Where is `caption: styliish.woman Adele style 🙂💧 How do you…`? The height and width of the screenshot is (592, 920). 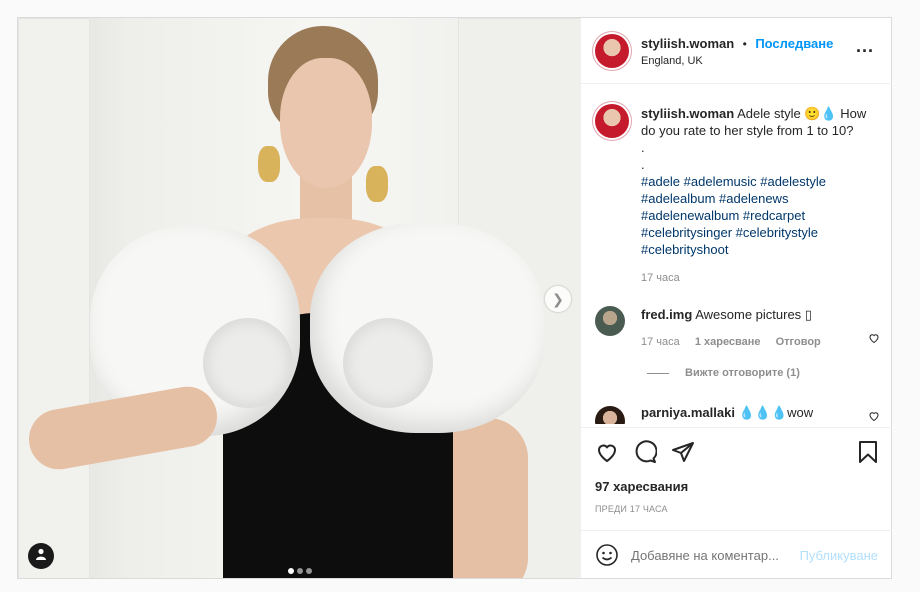 caption: styliish.woman Adele style 🙂💧 How do you… is located at coordinates (761, 196).